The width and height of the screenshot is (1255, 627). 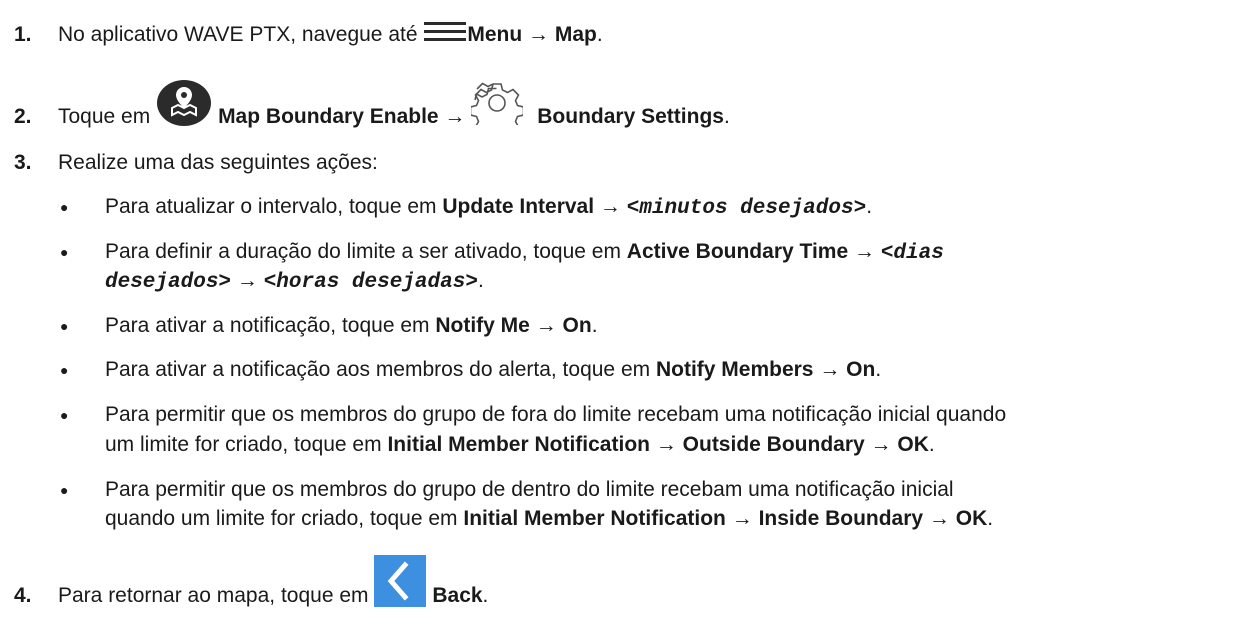 What do you see at coordinates (328, 116) in the screenshot?
I see `map-boundary-enable-label: Map Boundary Enable` at bounding box center [328, 116].